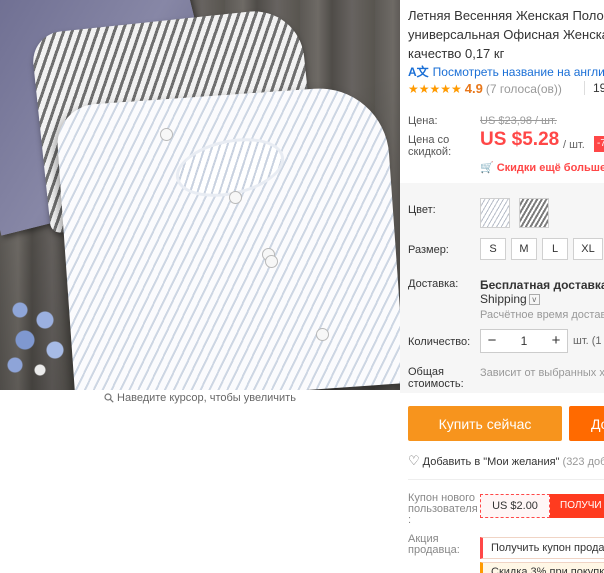  Describe the element at coordinates (542, 567) in the screenshot. I see `seller-promo-banner: Скидка 3% при покупке` at that location.